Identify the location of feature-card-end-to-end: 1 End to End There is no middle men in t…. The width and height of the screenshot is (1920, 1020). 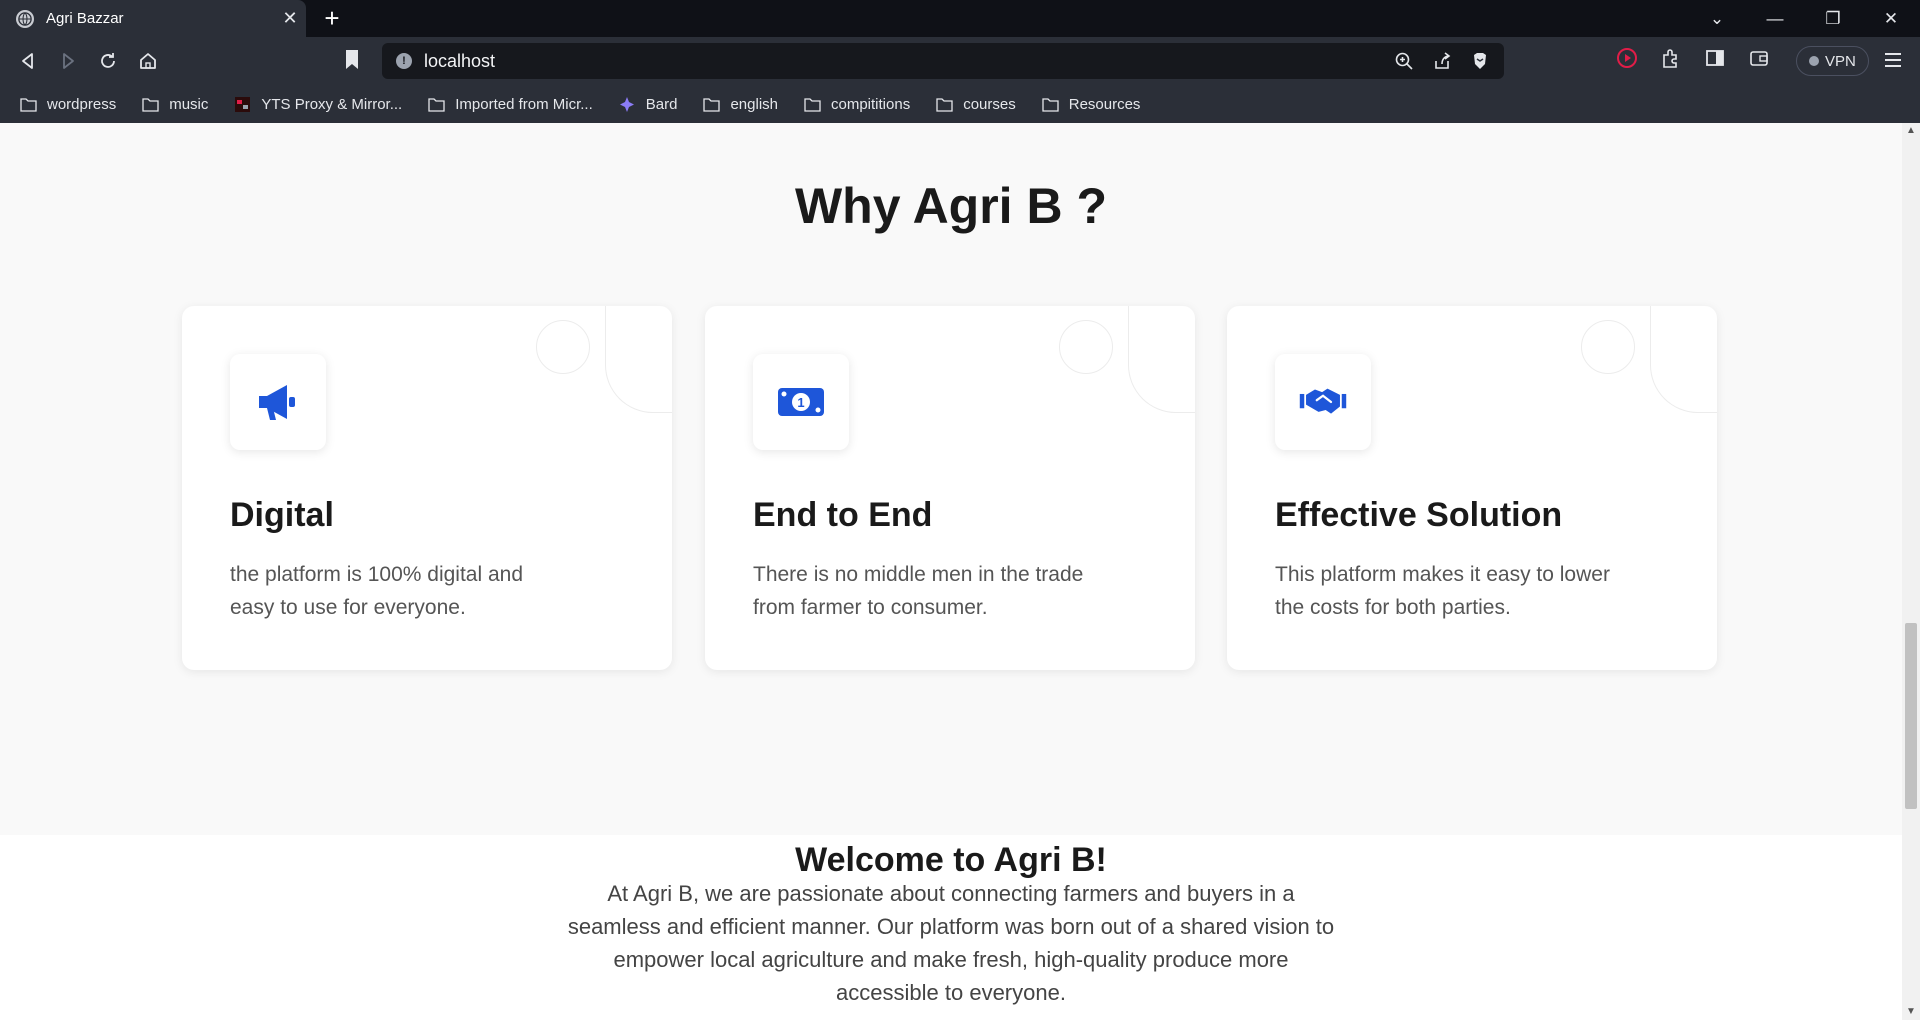
(950, 488).